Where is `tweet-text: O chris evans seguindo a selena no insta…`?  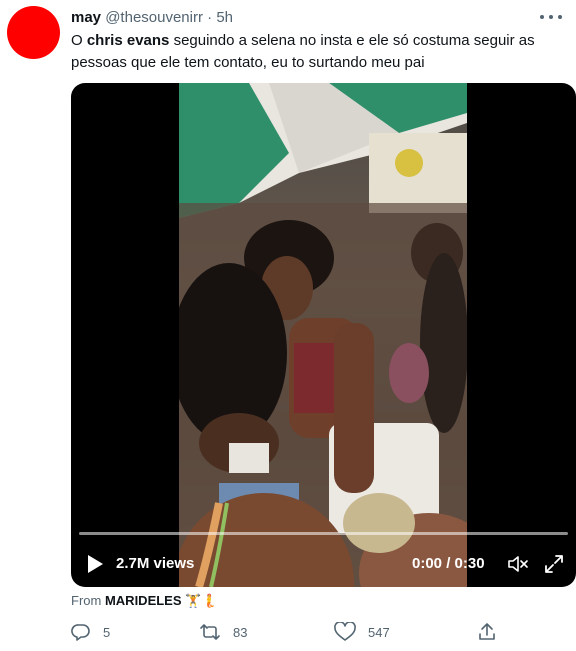 tweet-text: O chris evans seguindo a selena no insta… is located at coordinates (311, 52).